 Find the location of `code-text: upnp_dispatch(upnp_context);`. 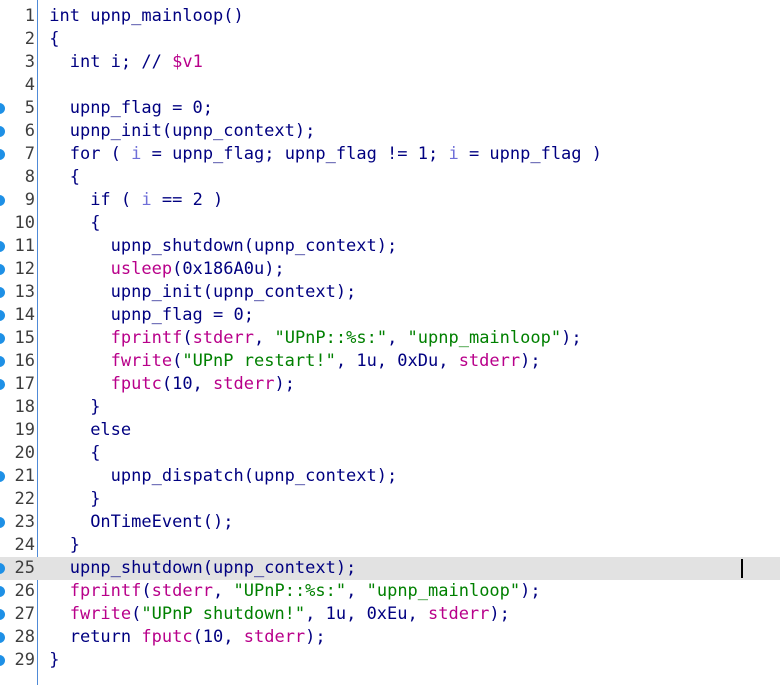

code-text: upnp_dispatch(upnp_context); is located at coordinates (218, 476).